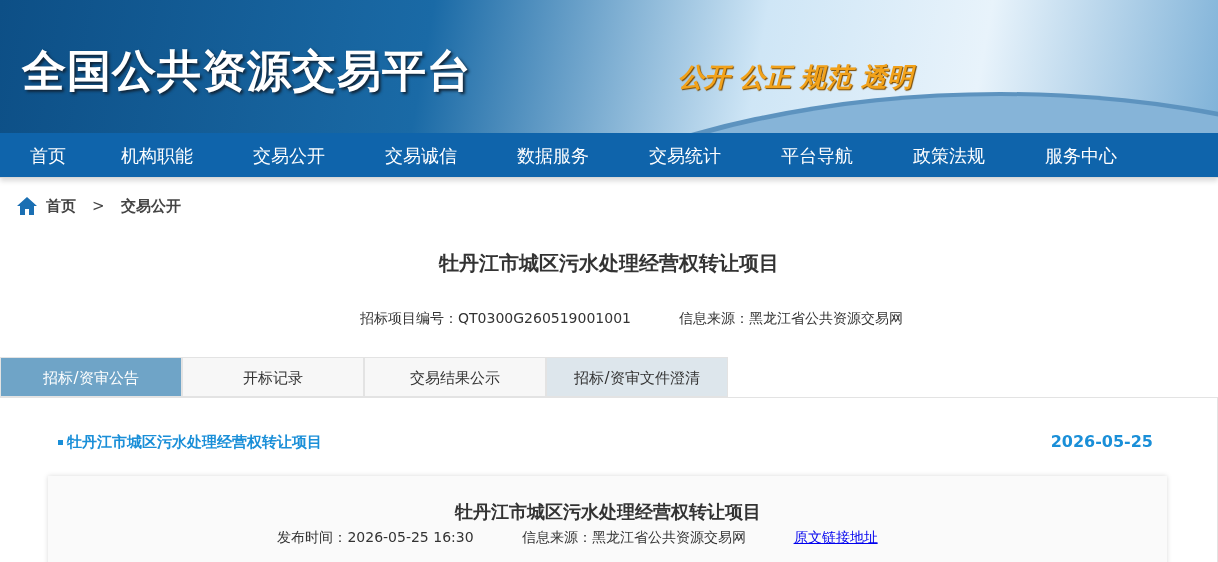  Describe the element at coordinates (194, 442) in the screenshot. I see `notice-link: 牡丹江市城区污水处理经营权转让项目` at that location.